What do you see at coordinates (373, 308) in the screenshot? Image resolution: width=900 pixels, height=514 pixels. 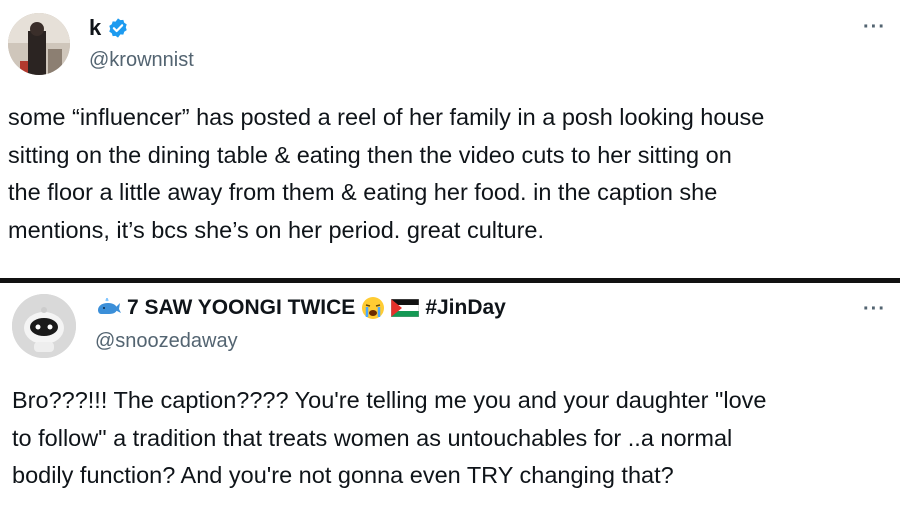 I see `crying-face-emoji-icon` at bounding box center [373, 308].